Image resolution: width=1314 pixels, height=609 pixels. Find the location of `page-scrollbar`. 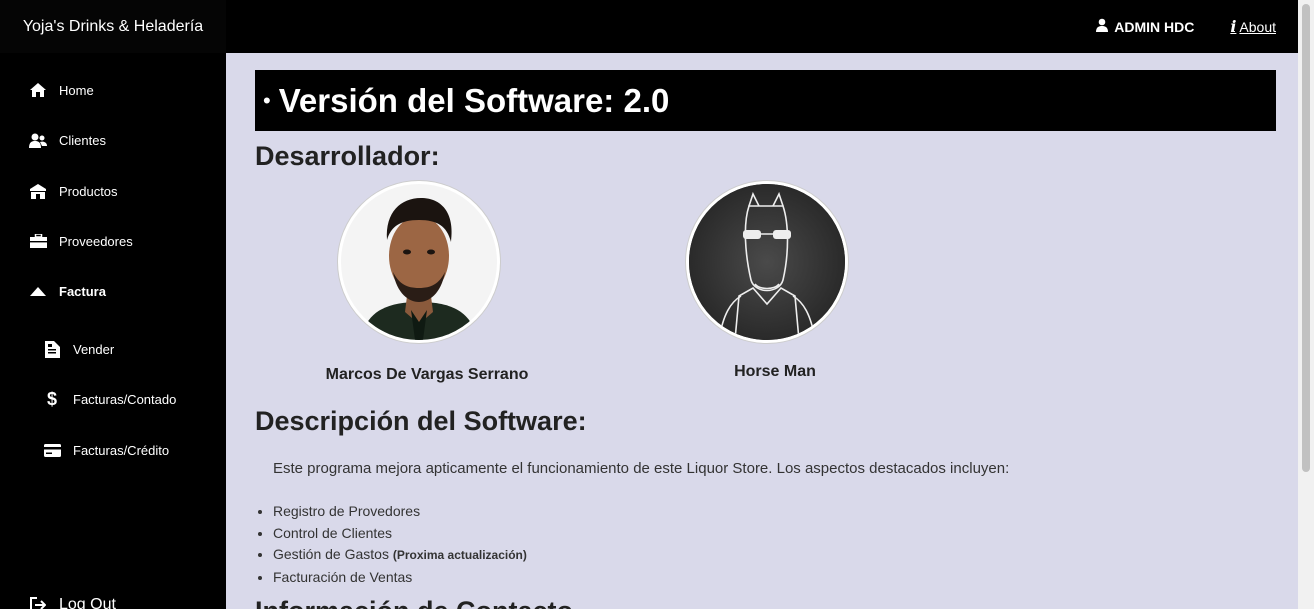

page-scrollbar is located at coordinates (1306, 304).